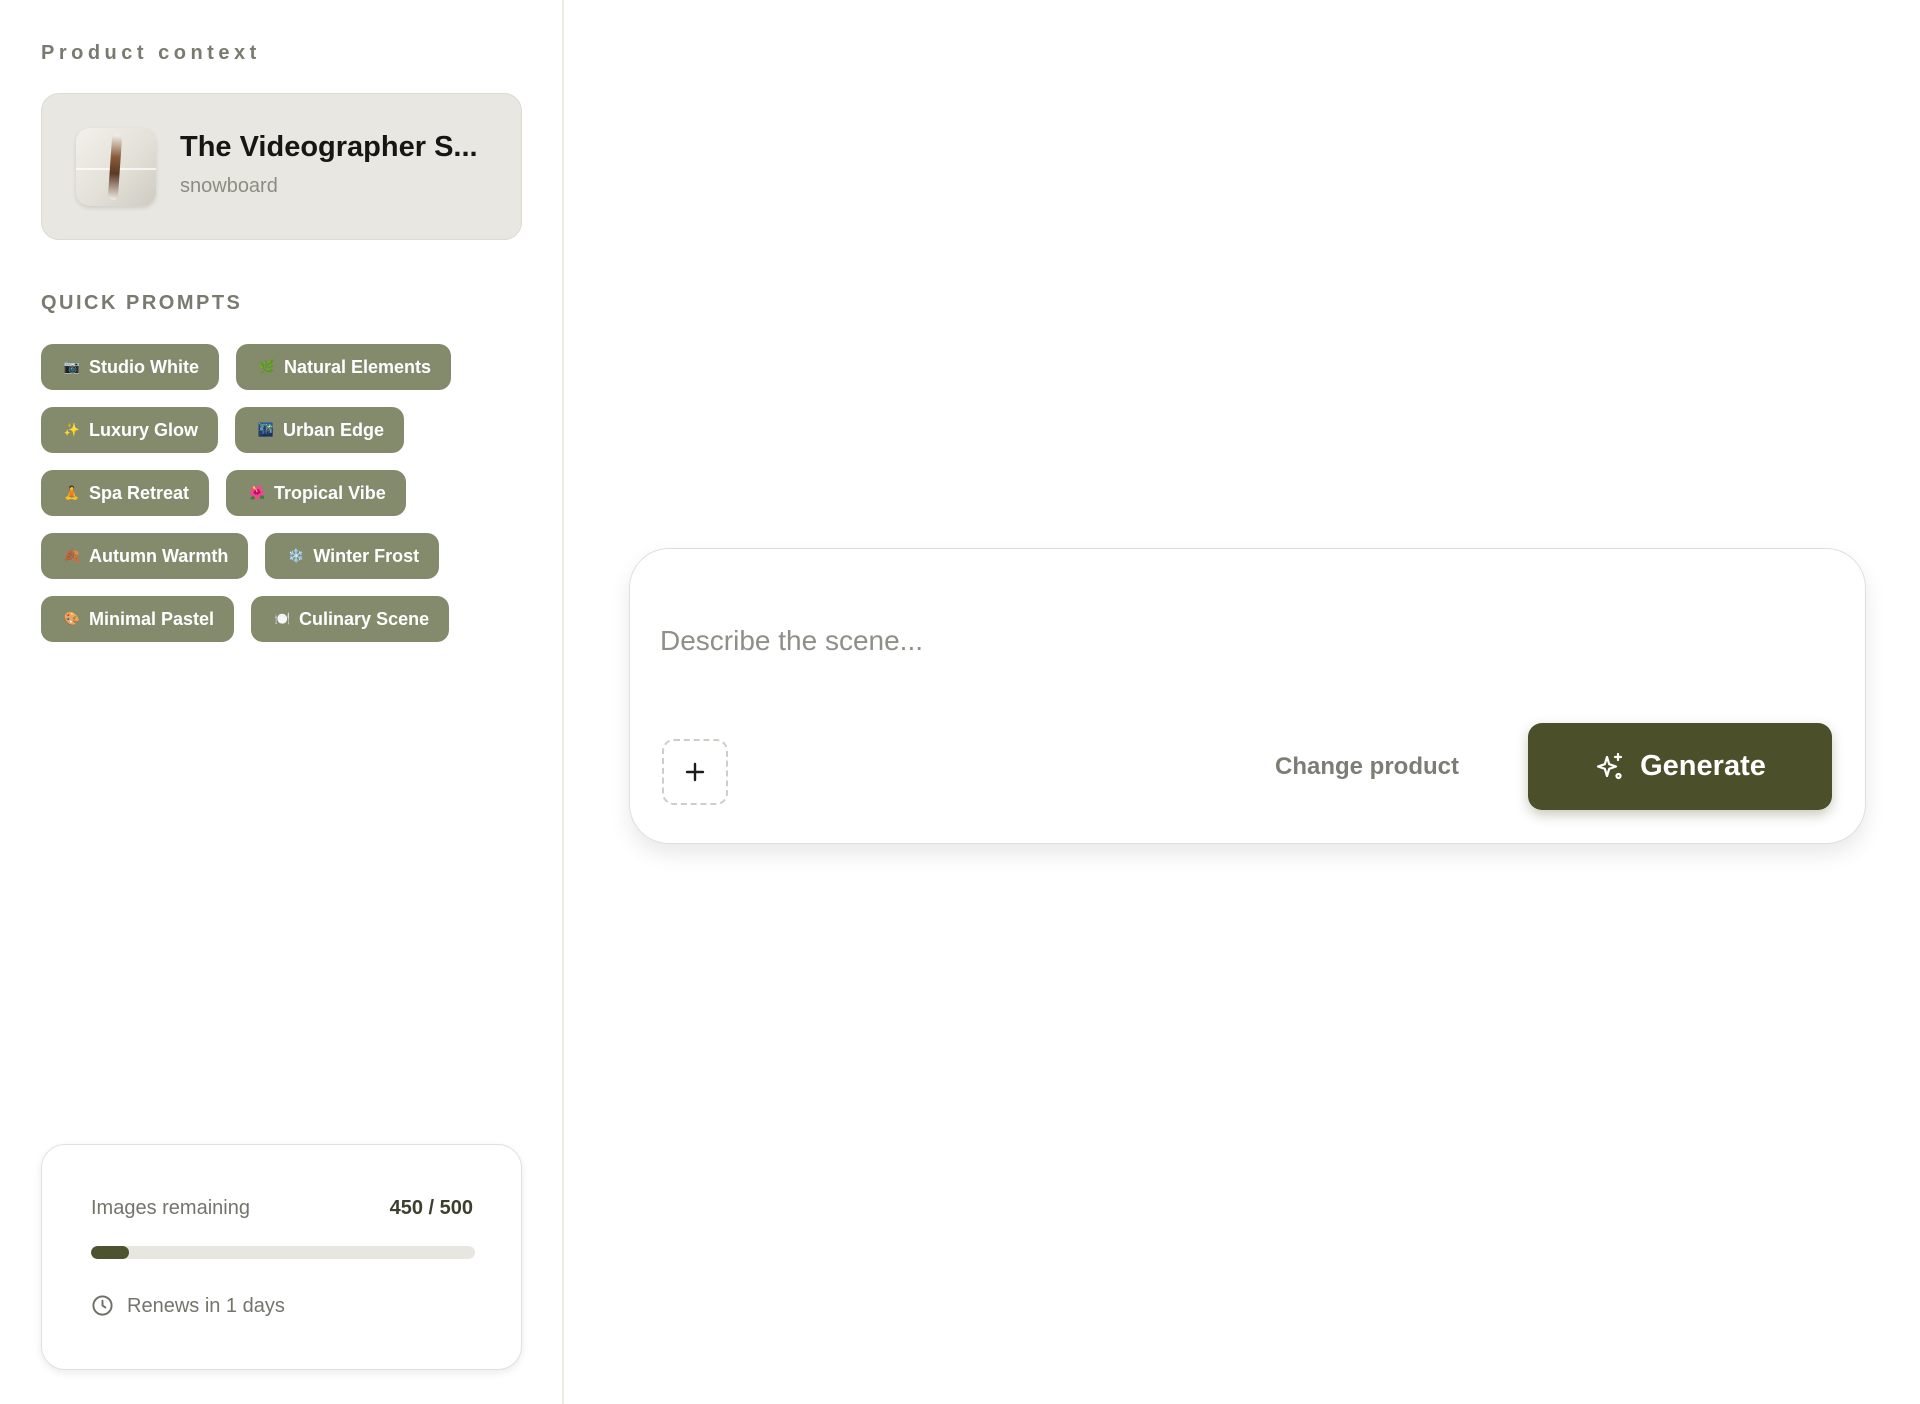  I want to click on generate-button: Generate, so click(1680, 766).